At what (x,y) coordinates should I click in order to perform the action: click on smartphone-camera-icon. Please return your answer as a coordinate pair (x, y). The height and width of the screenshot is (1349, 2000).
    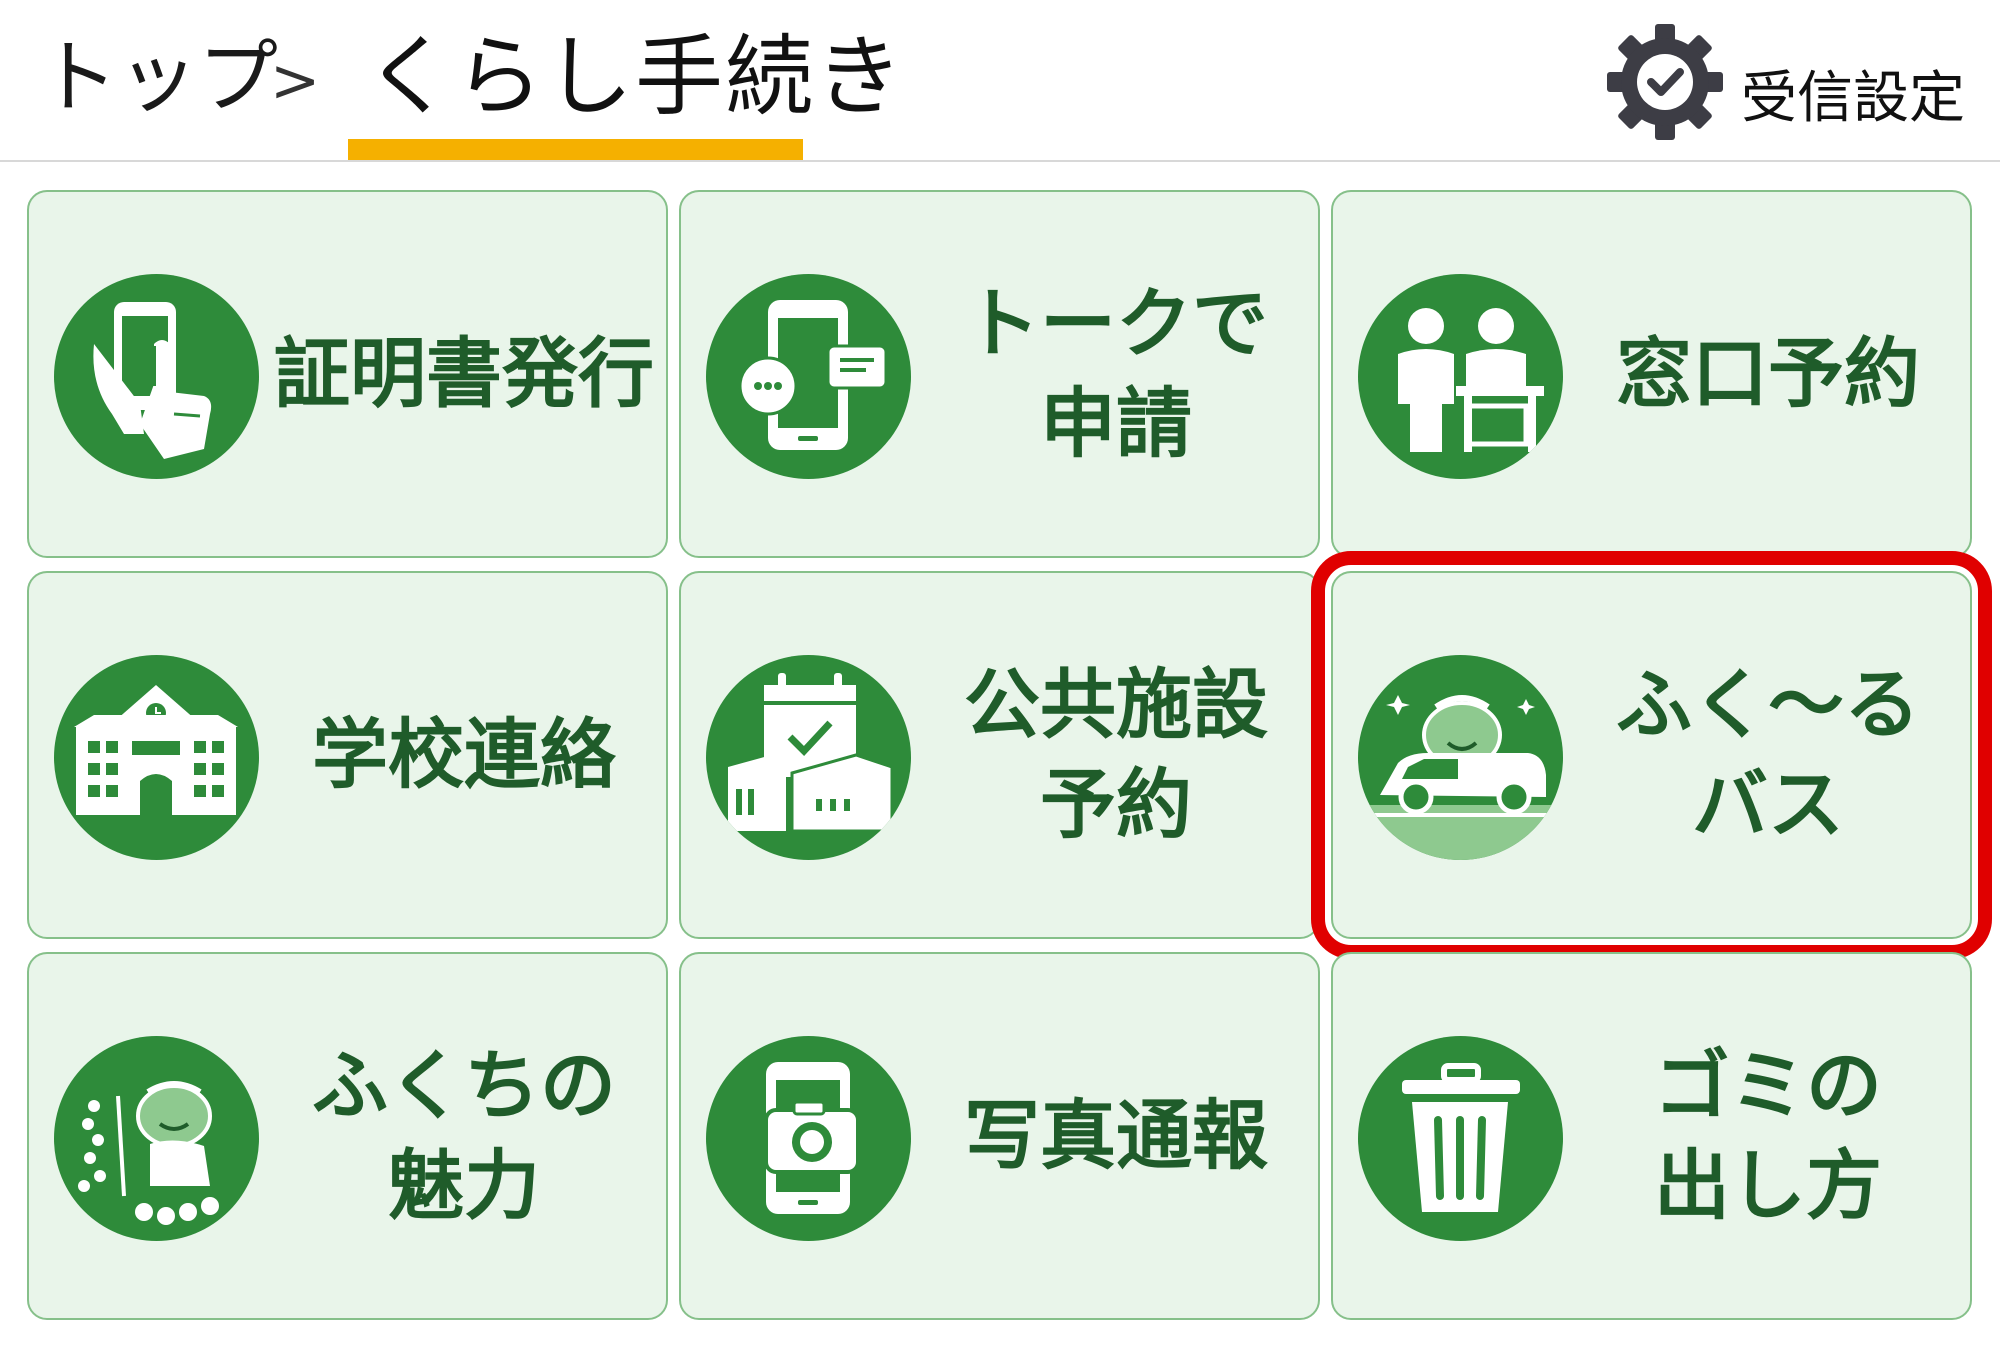
    Looking at the image, I should click on (808, 1138).